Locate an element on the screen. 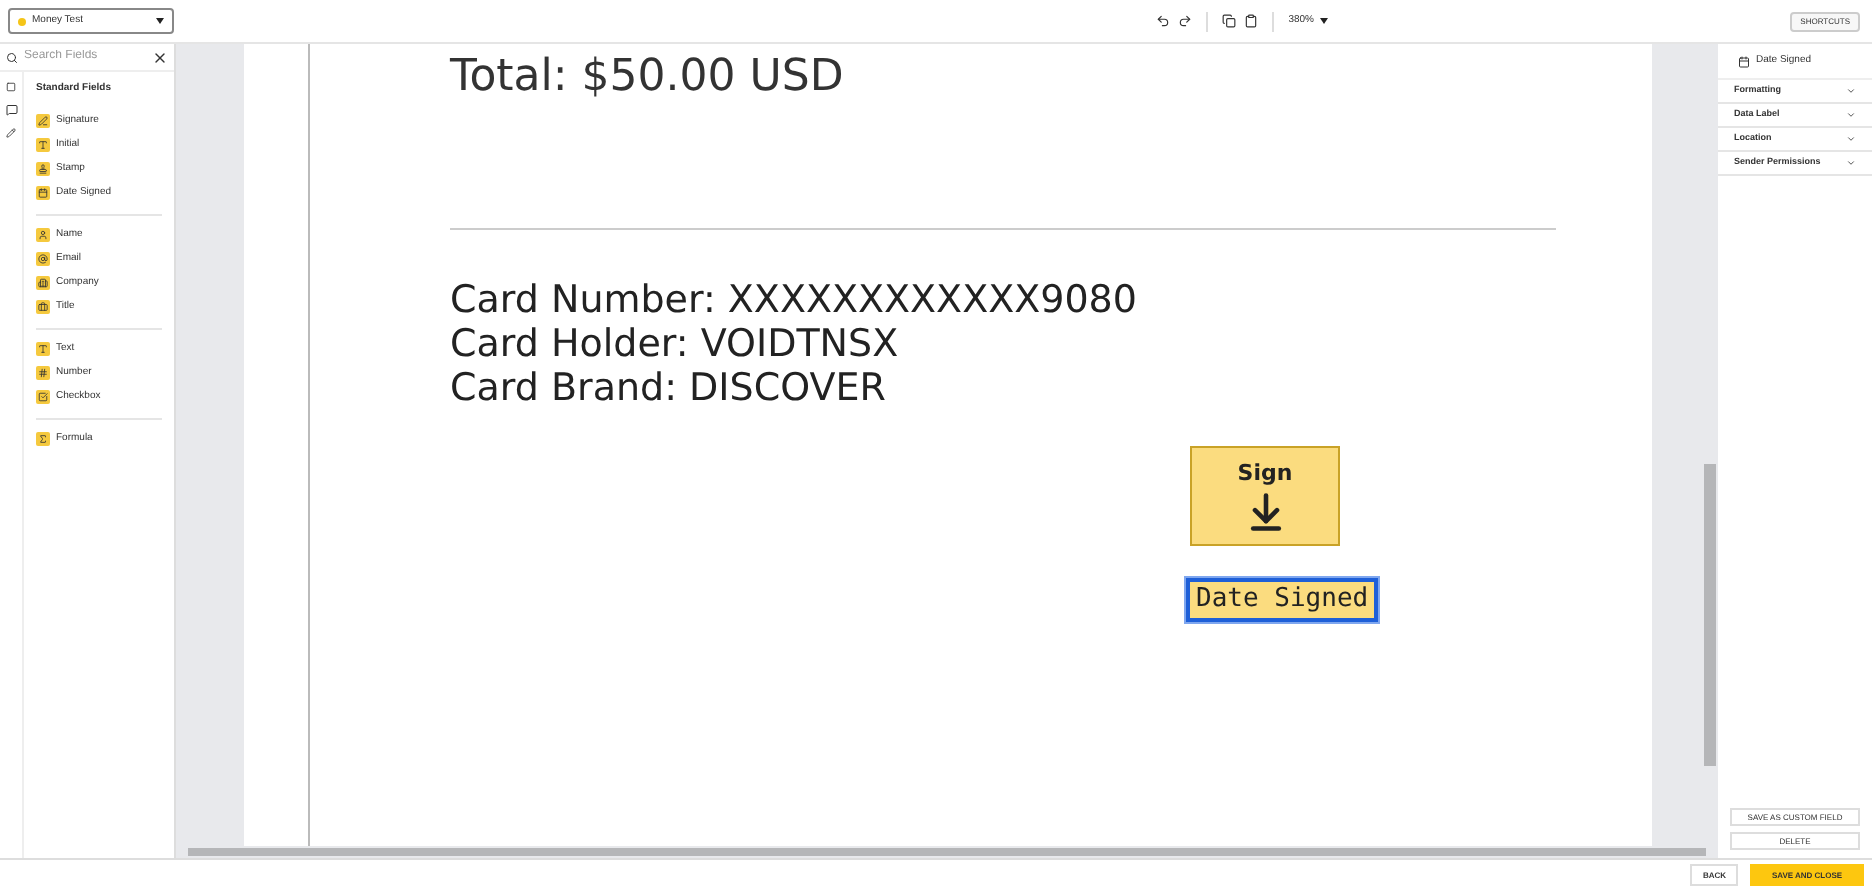 The width and height of the screenshot is (1872, 890). scrollbar-thumb is located at coordinates (1710, 615).